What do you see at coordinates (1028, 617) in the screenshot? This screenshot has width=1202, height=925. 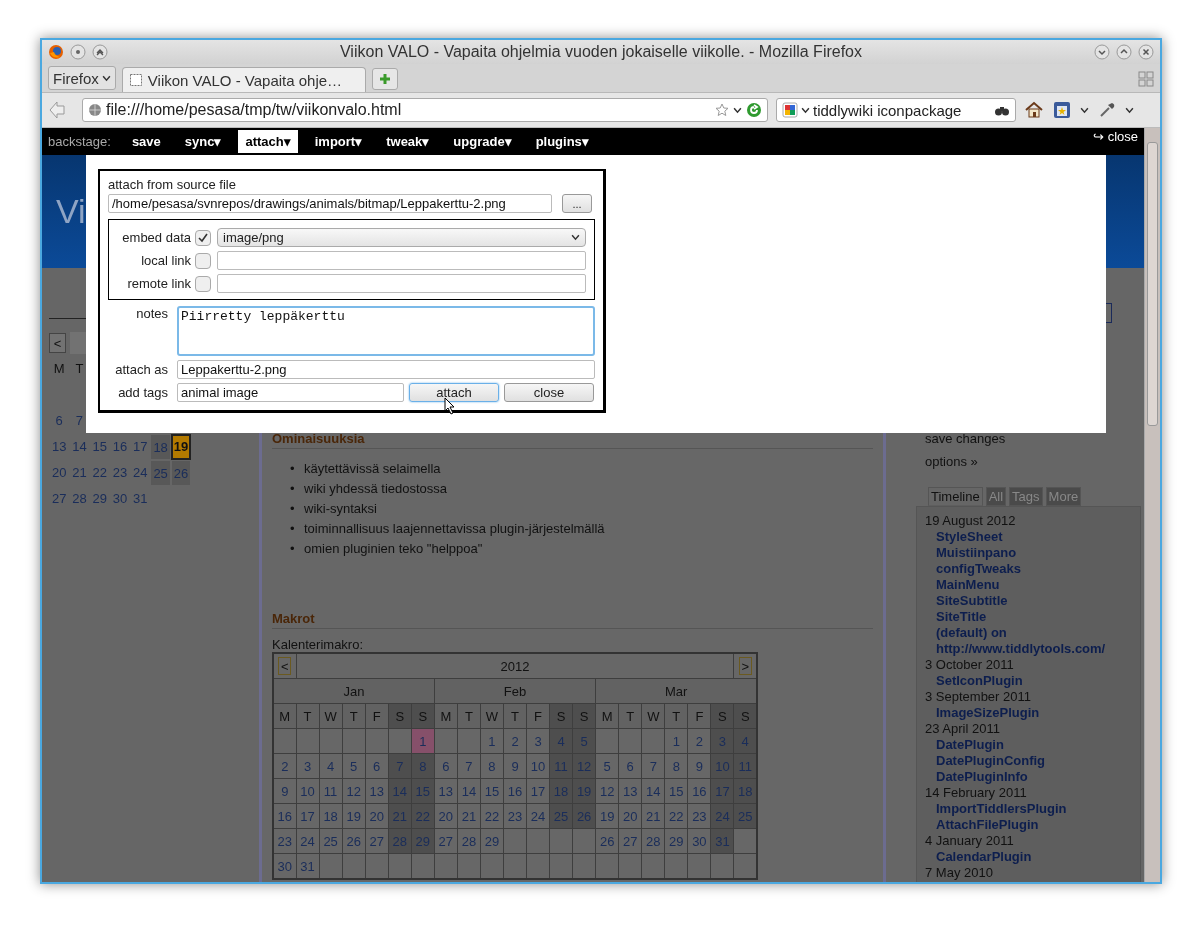 I see `tiddler-link: SiteTitle` at bounding box center [1028, 617].